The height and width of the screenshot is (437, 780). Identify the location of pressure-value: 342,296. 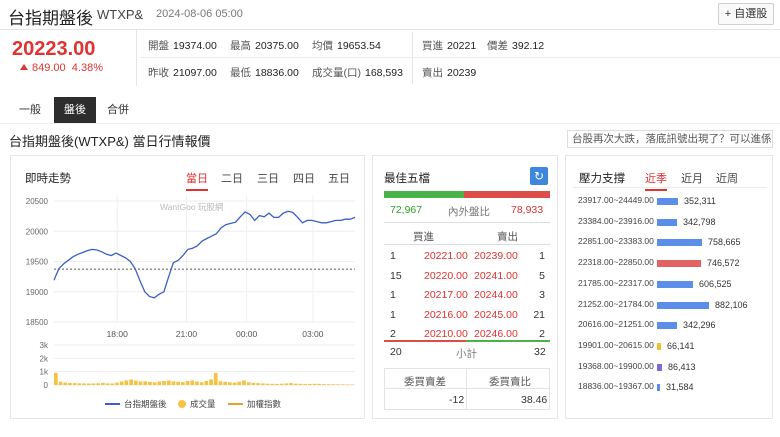
(699, 325).